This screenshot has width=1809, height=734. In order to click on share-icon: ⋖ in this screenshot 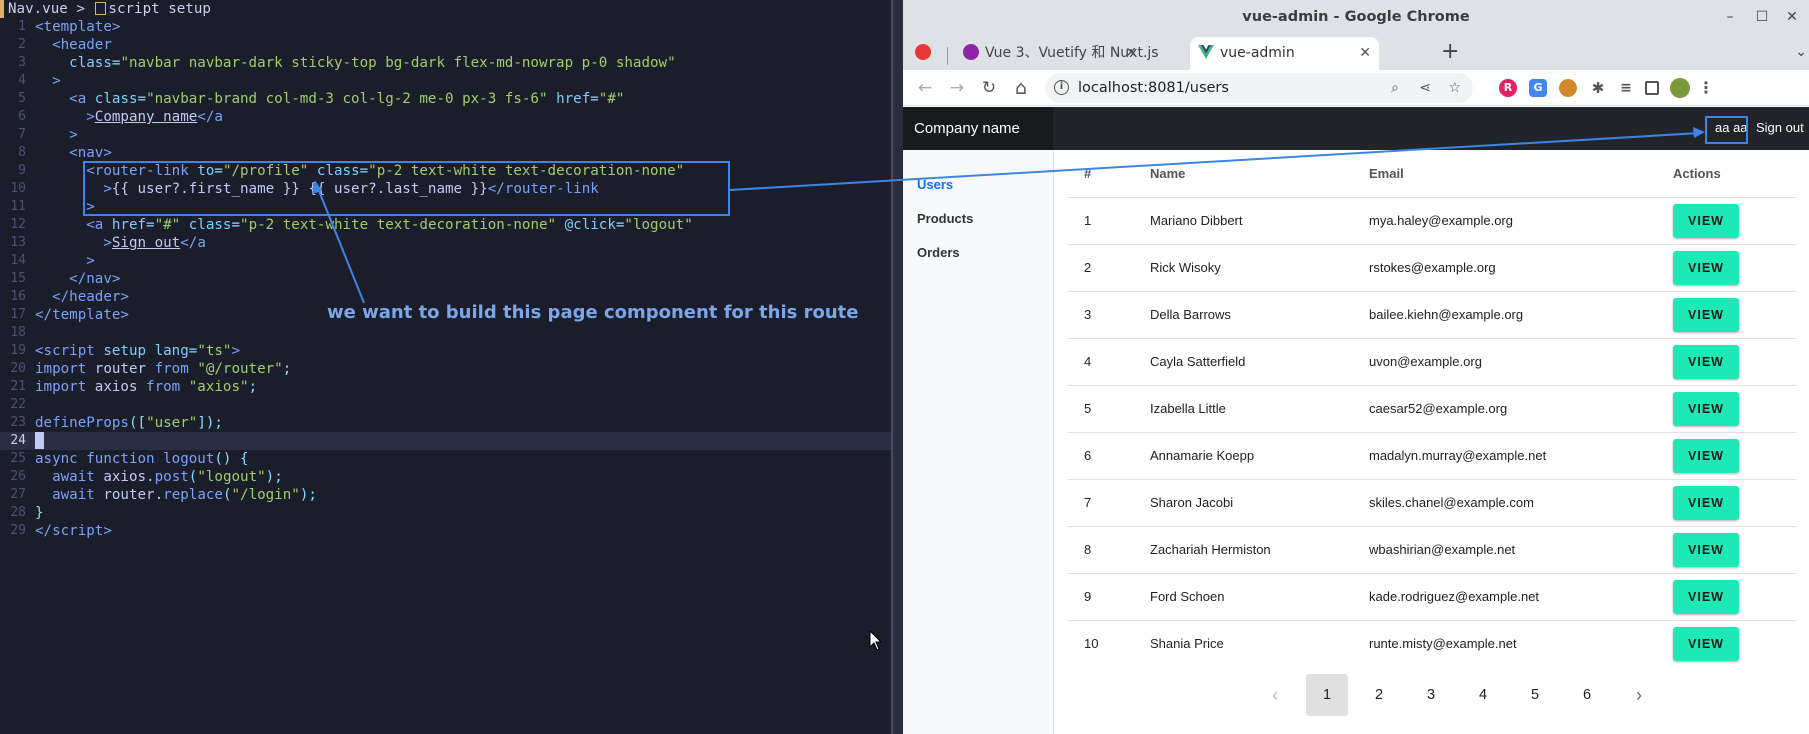, I will do `click(1425, 88)`.